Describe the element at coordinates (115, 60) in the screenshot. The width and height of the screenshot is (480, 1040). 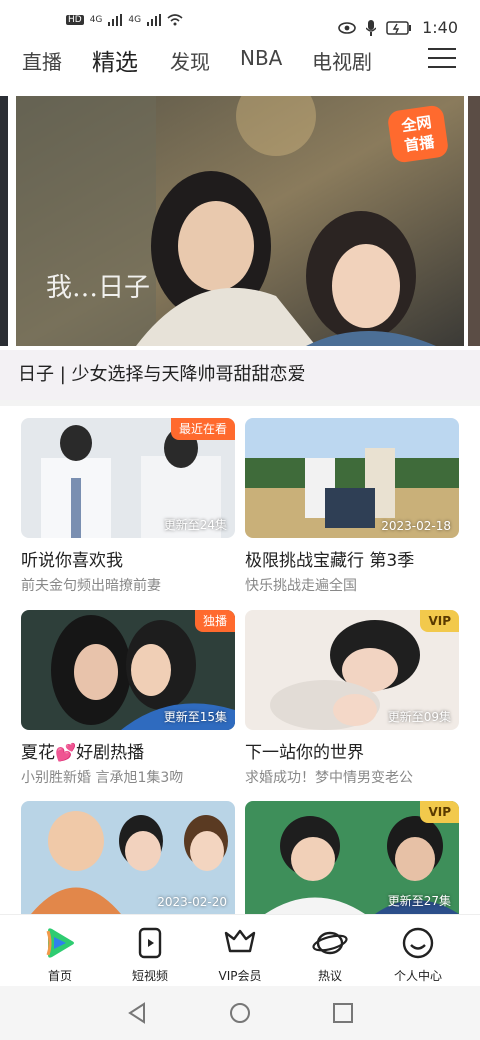
I see `tab-featured: 精选` at that location.